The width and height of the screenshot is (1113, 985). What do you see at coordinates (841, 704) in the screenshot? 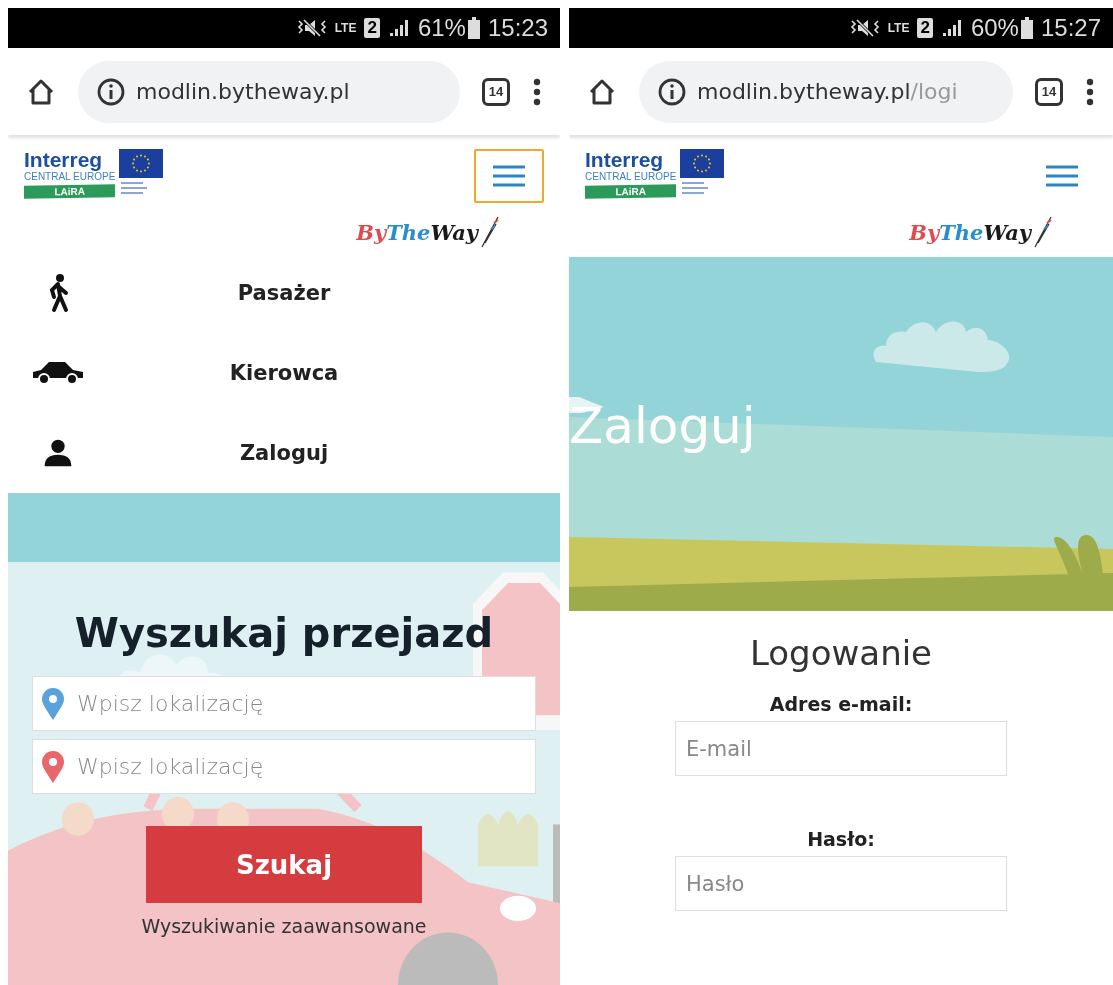
I see `field-label: Adres e-mail:` at bounding box center [841, 704].